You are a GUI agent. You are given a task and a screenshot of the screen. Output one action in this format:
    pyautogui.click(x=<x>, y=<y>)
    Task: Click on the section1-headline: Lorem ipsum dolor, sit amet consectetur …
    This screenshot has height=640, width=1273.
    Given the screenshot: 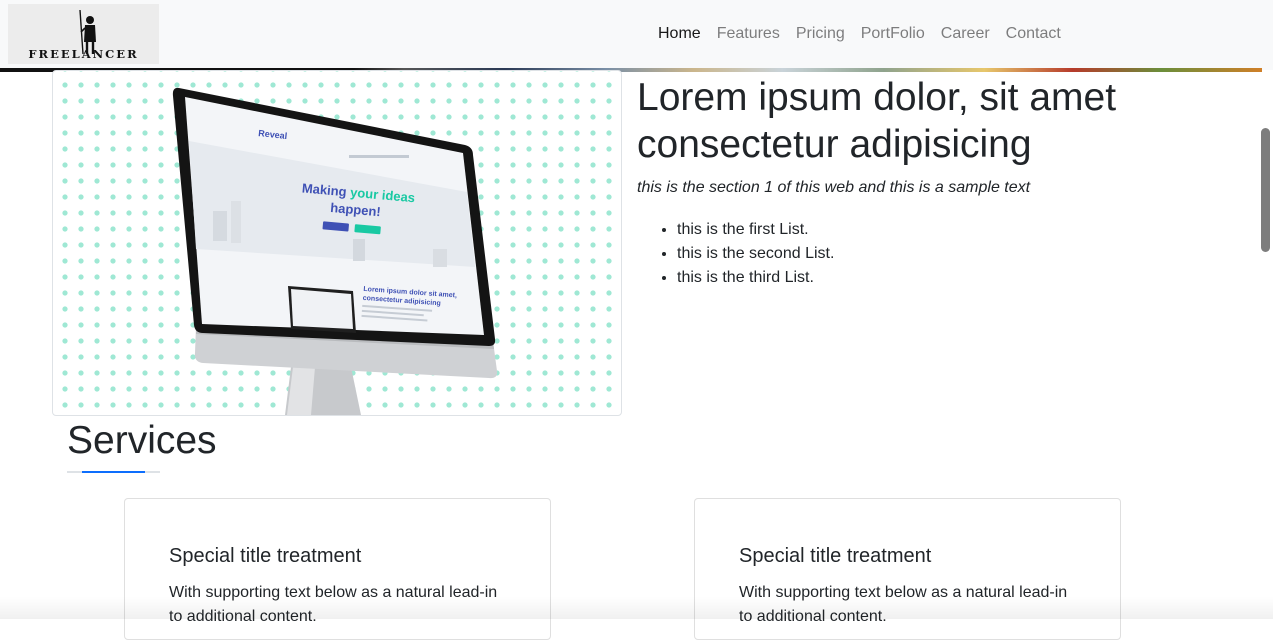 What is the action you would take?
    pyautogui.click(x=877, y=121)
    